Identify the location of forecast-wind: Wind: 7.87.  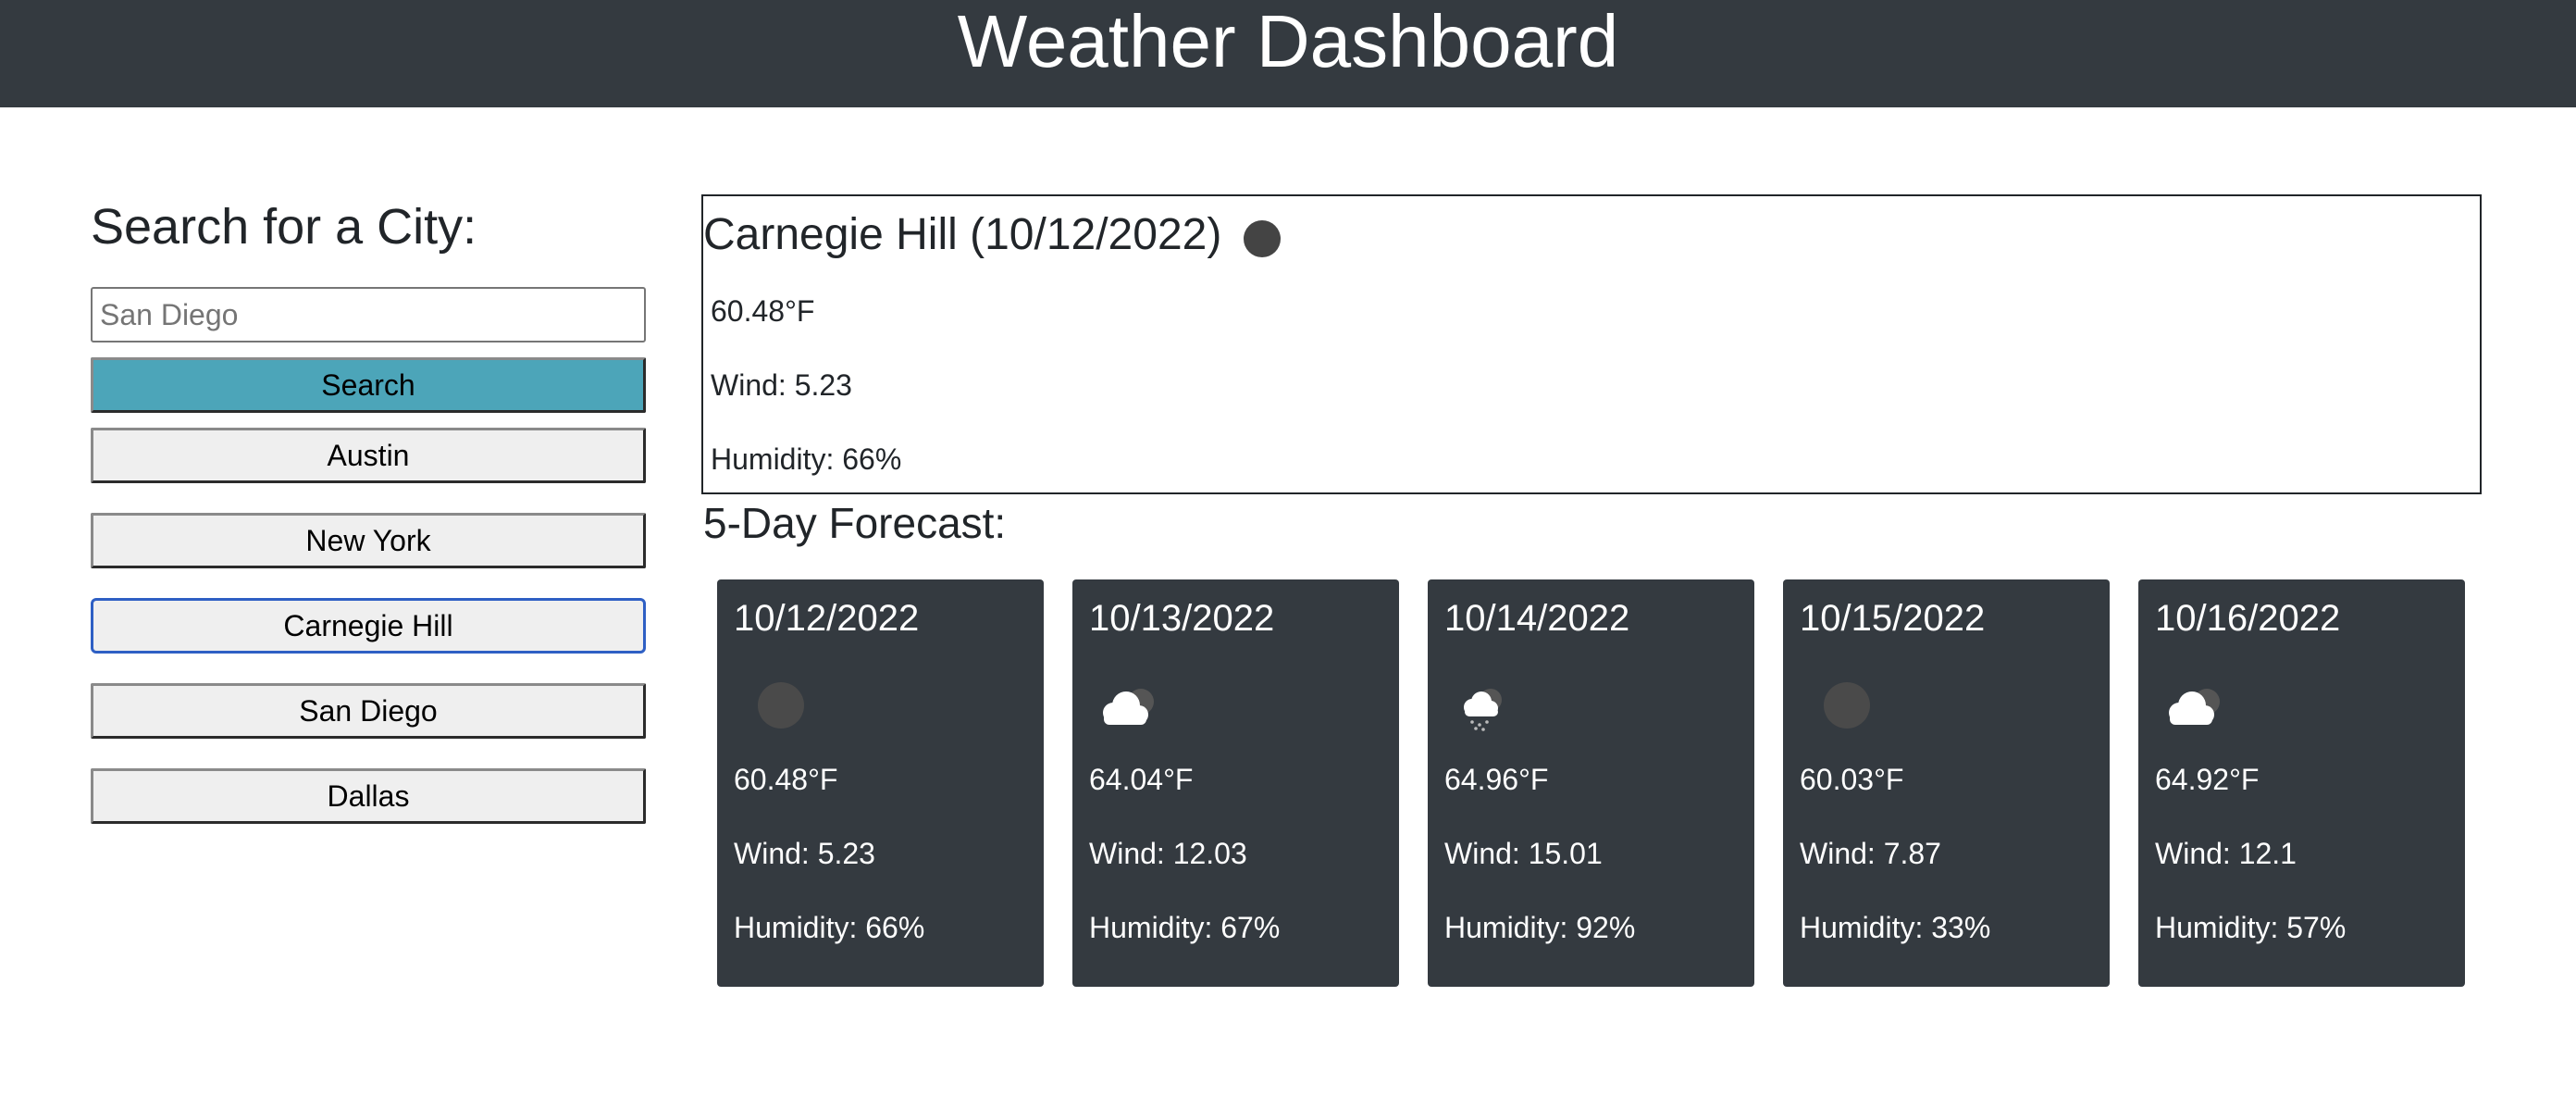
(1871, 853).